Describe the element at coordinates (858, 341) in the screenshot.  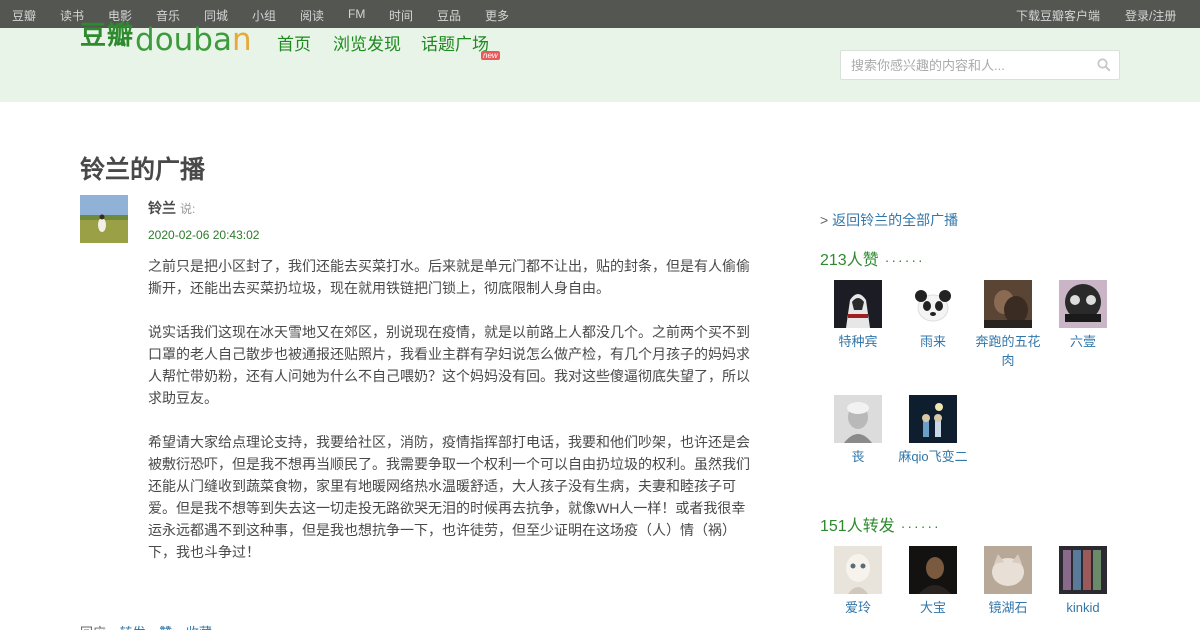
I see `user-name: 特种宾` at that location.